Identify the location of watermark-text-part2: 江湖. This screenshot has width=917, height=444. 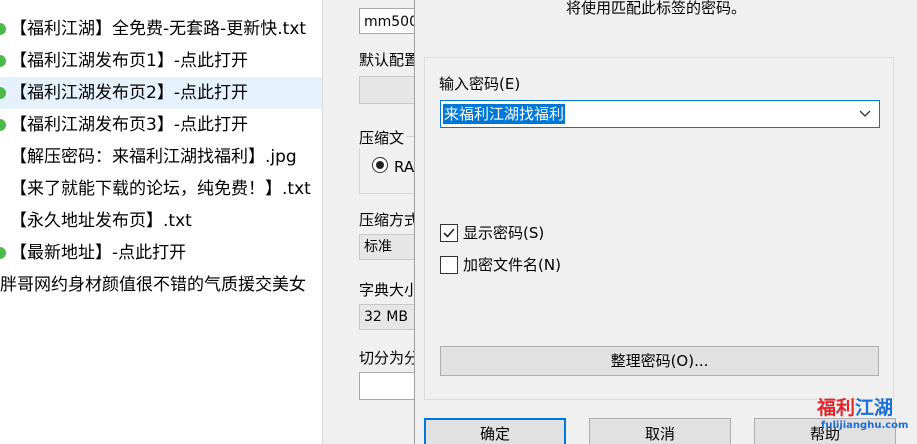
(874, 408).